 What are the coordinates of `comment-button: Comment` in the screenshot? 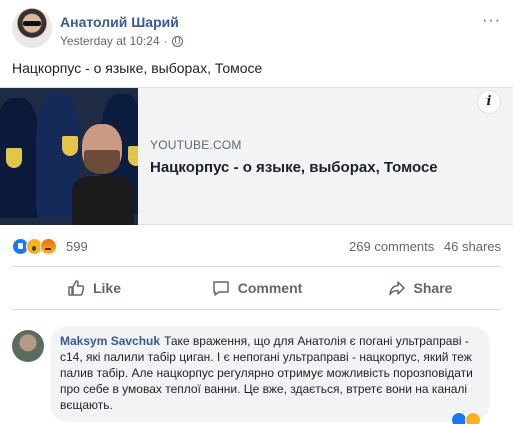 It's located at (256, 288).